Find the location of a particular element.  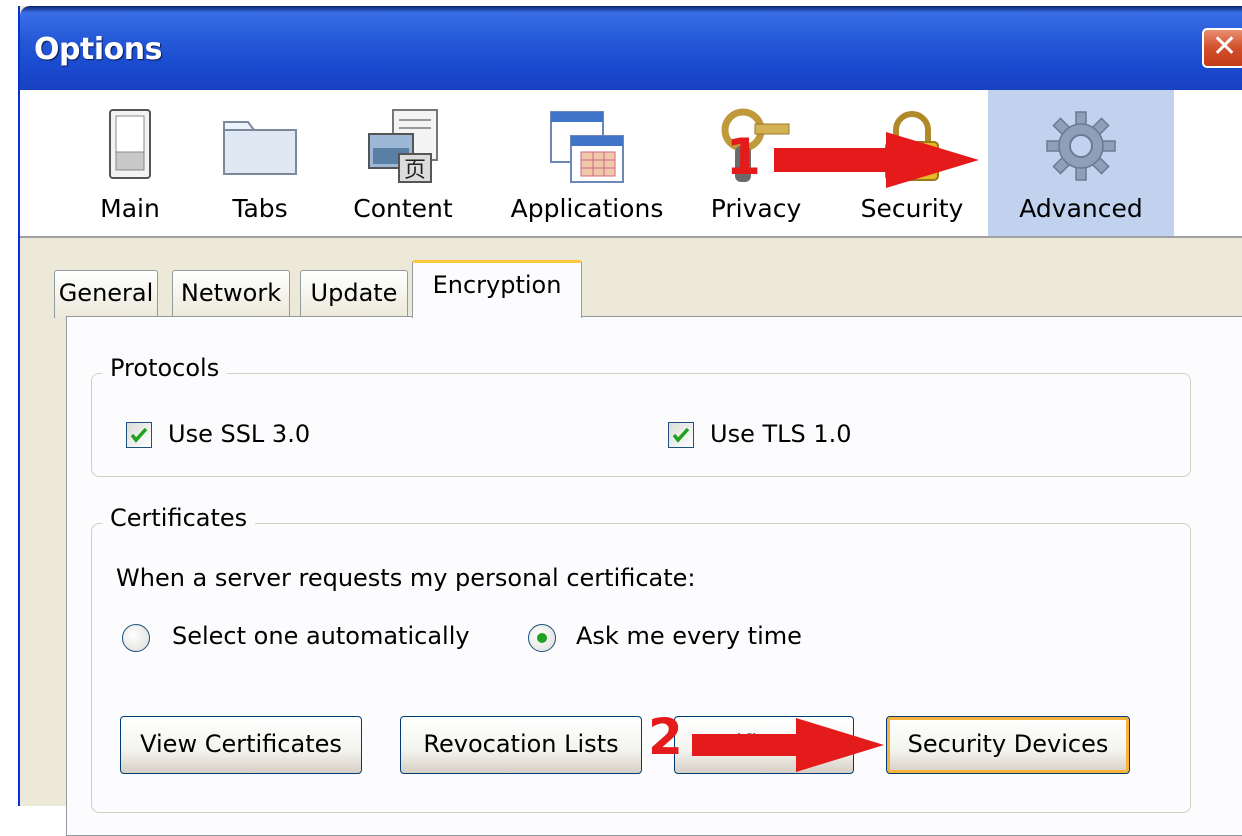

arrow-to-security-devices-icon is located at coordinates (788, 745).